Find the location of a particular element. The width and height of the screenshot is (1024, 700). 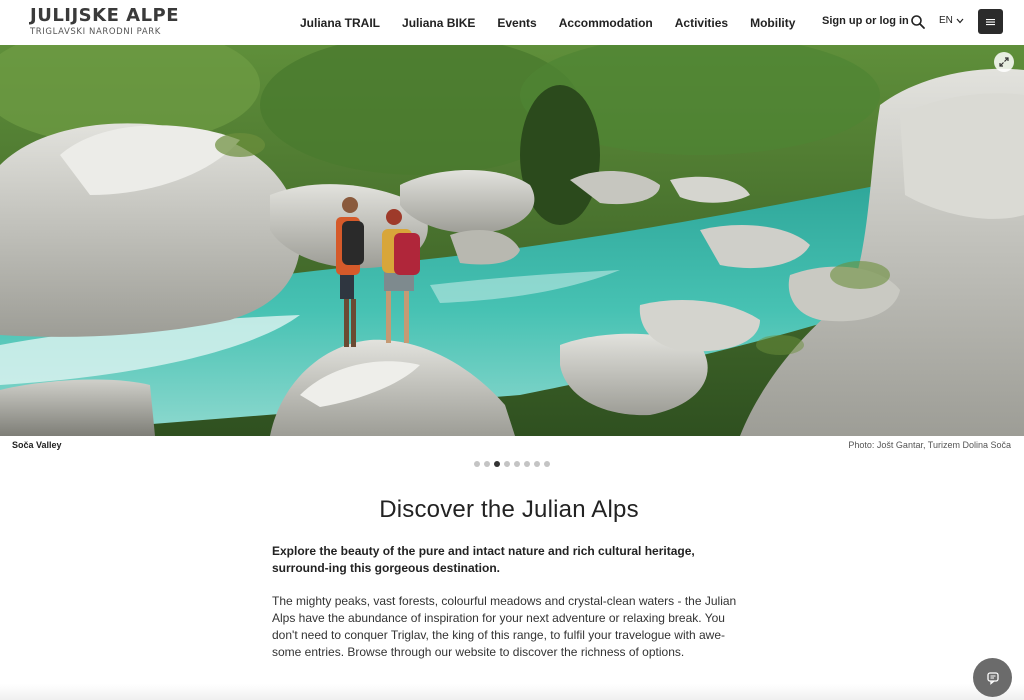

nav-item-accommodation: Accommodation is located at coordinates (606, 23).